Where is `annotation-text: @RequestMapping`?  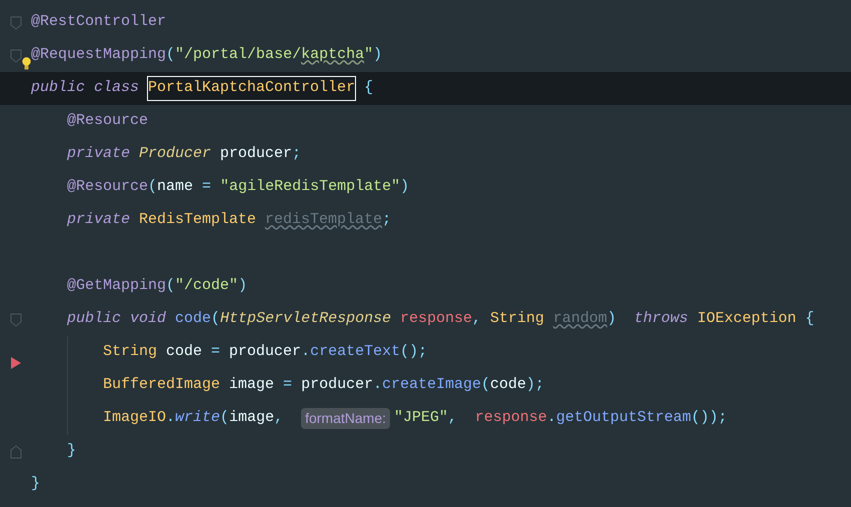 annotation-text: @RequestMapping is located at coordinates (98, 55).